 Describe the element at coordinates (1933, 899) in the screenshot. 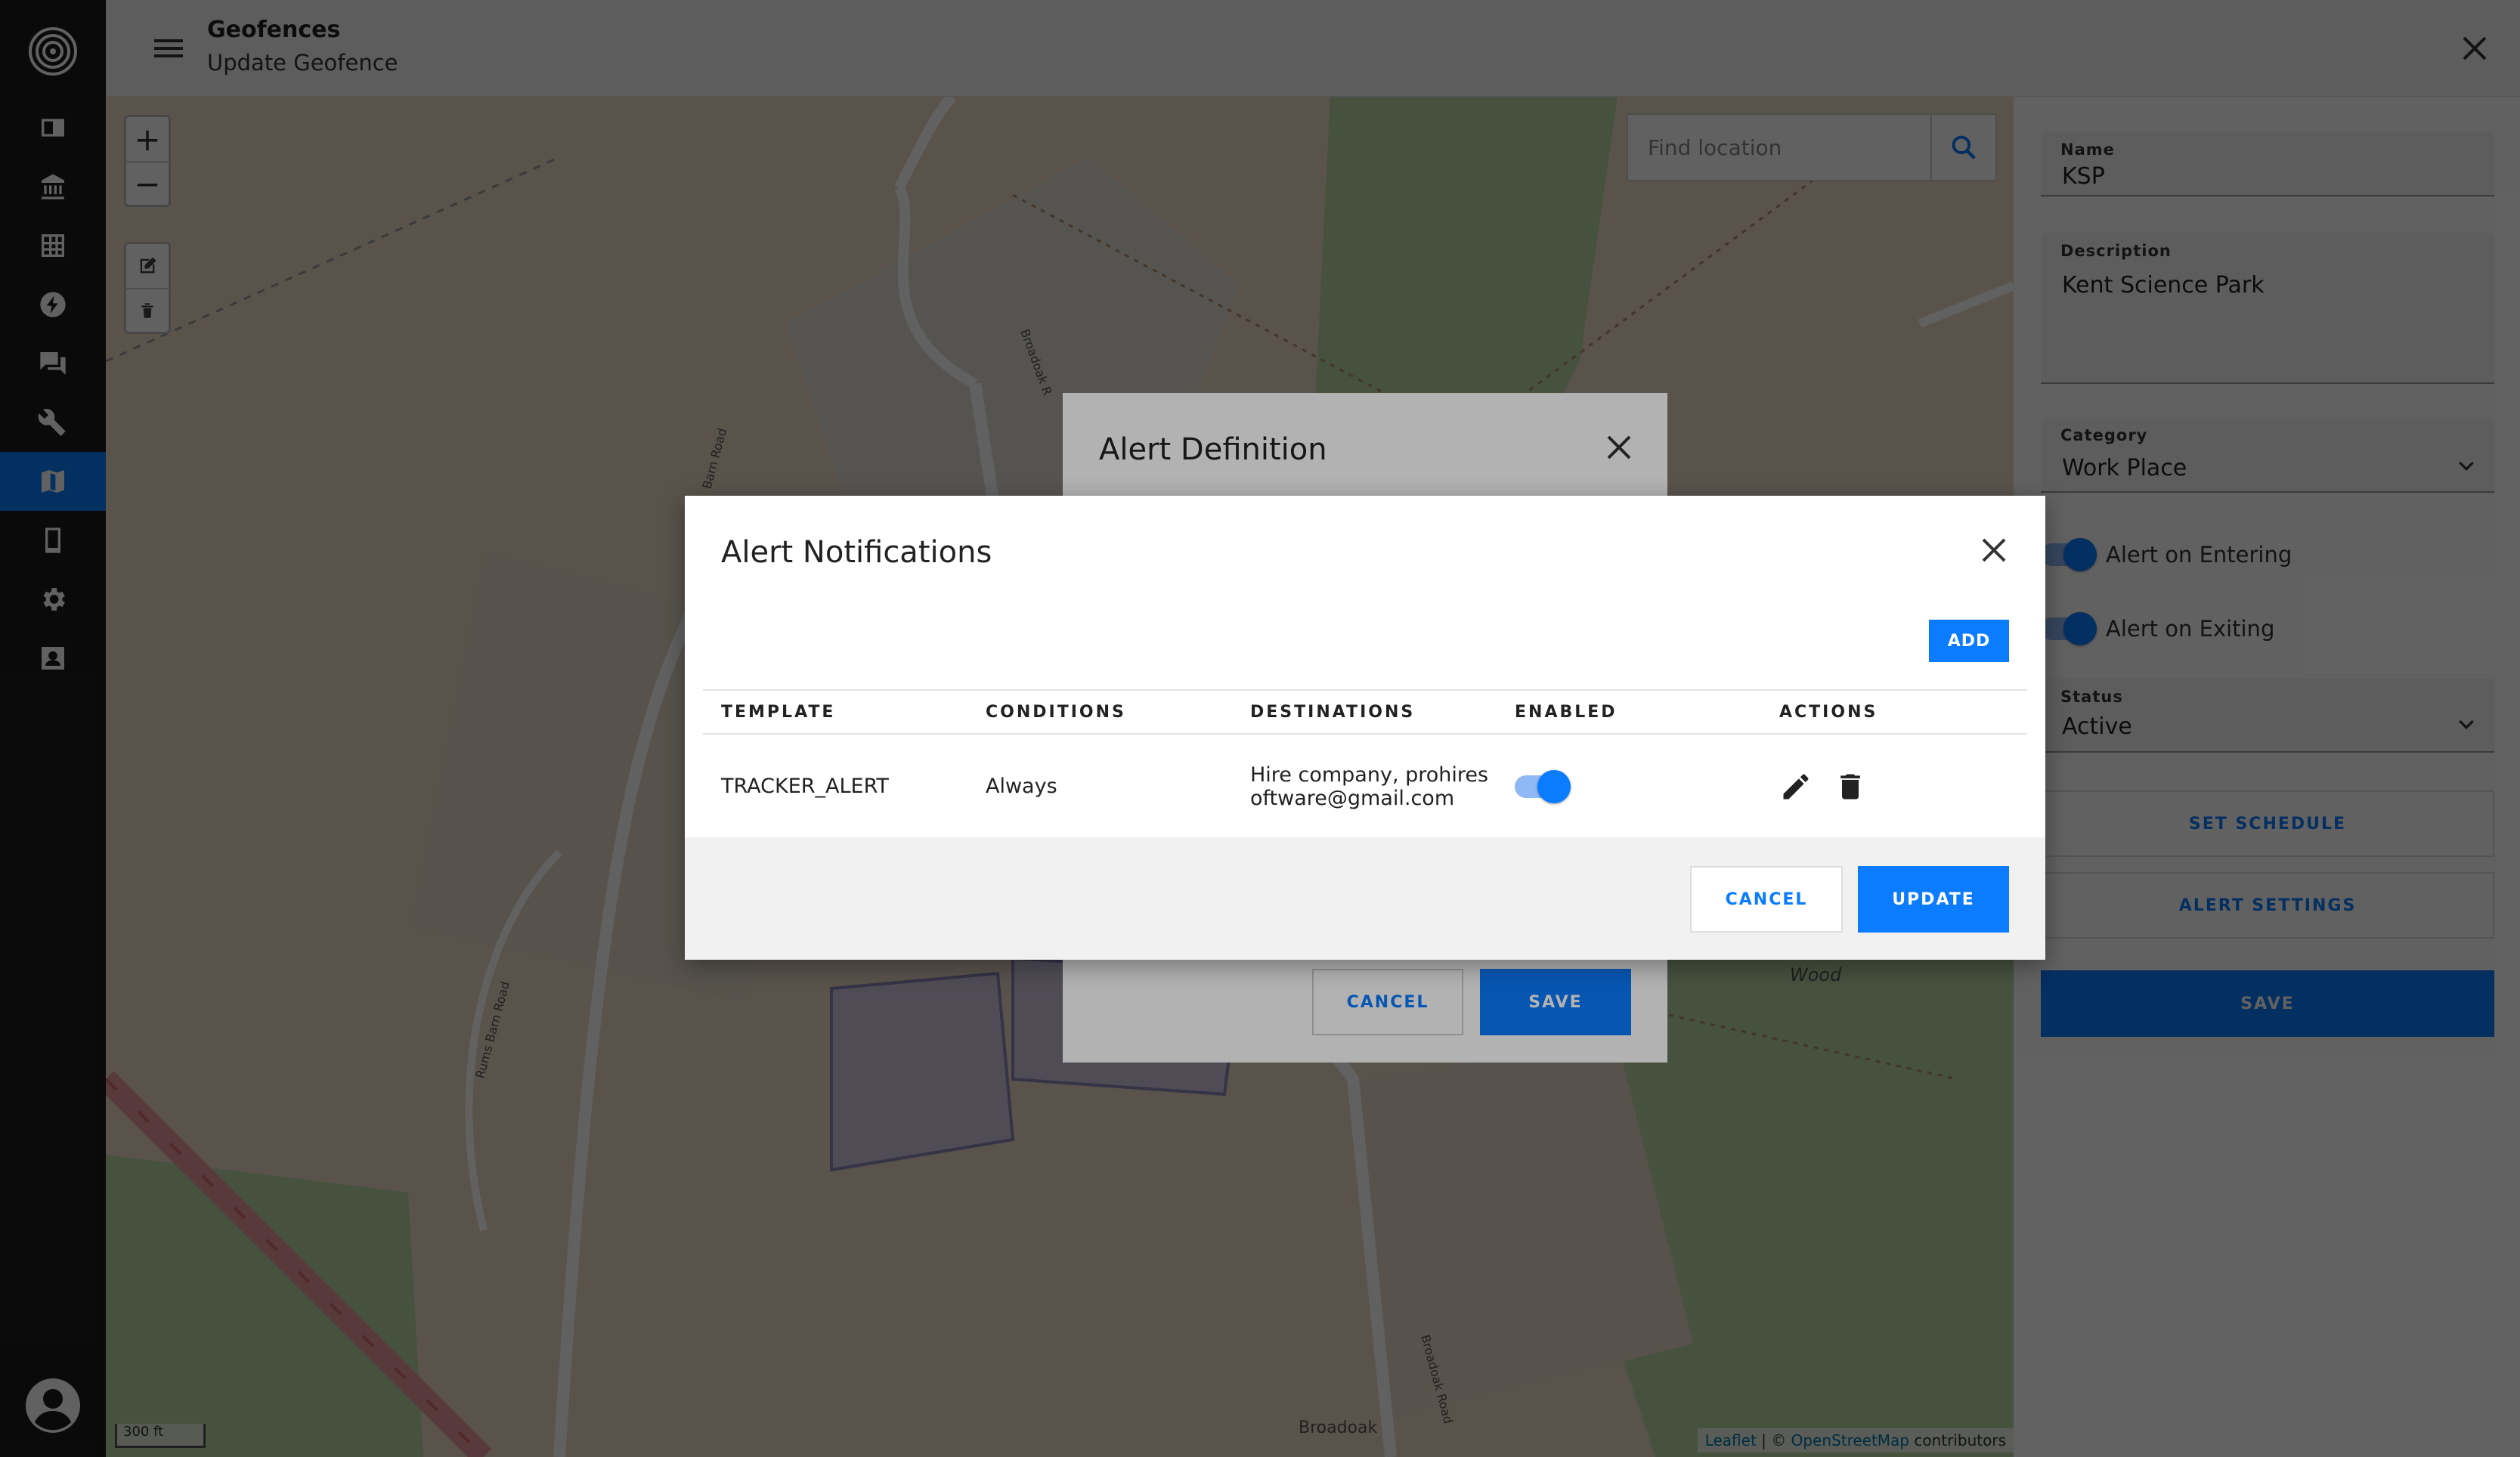

I see `update-button: UPDATE` at that location.